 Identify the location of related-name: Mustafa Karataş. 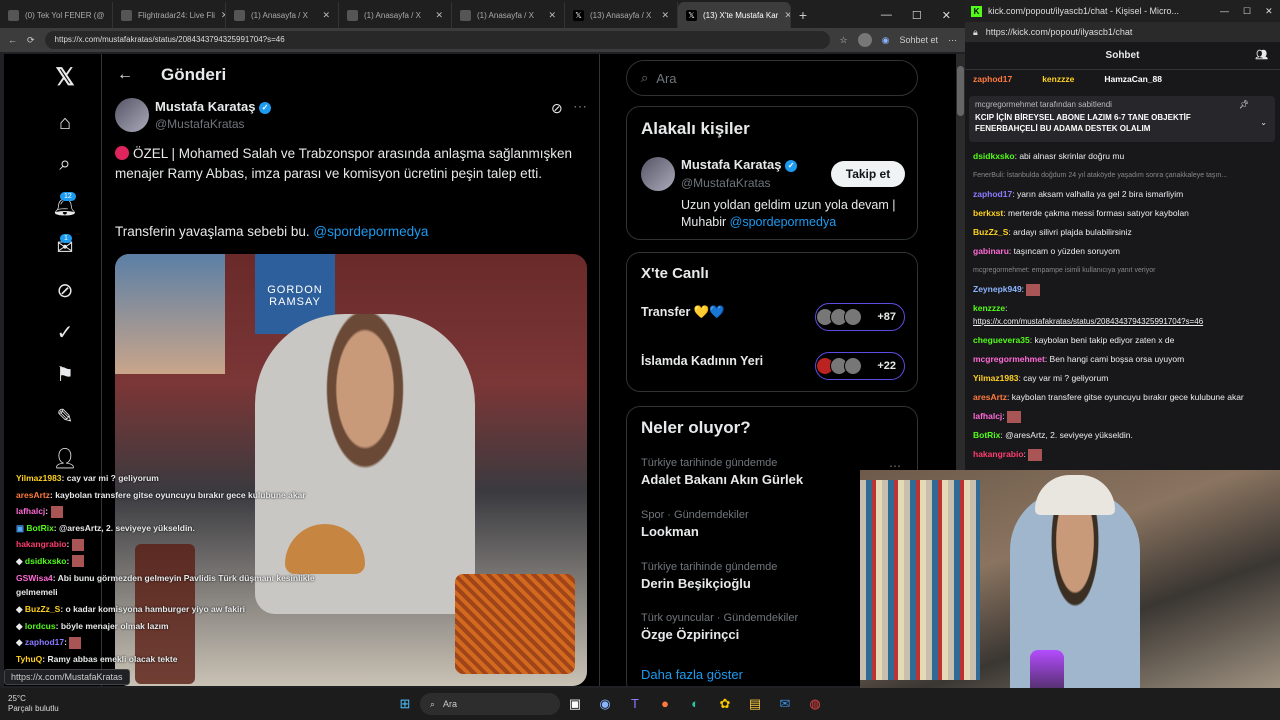
(731, 164).